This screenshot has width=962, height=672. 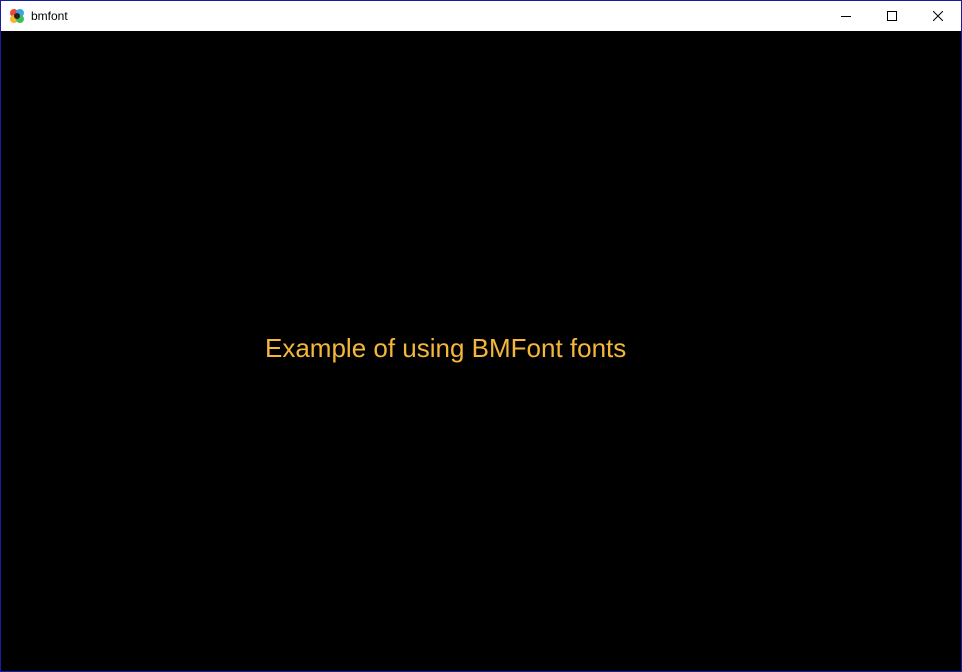 I want to click on maximize-button, so click(x=892, y=16).